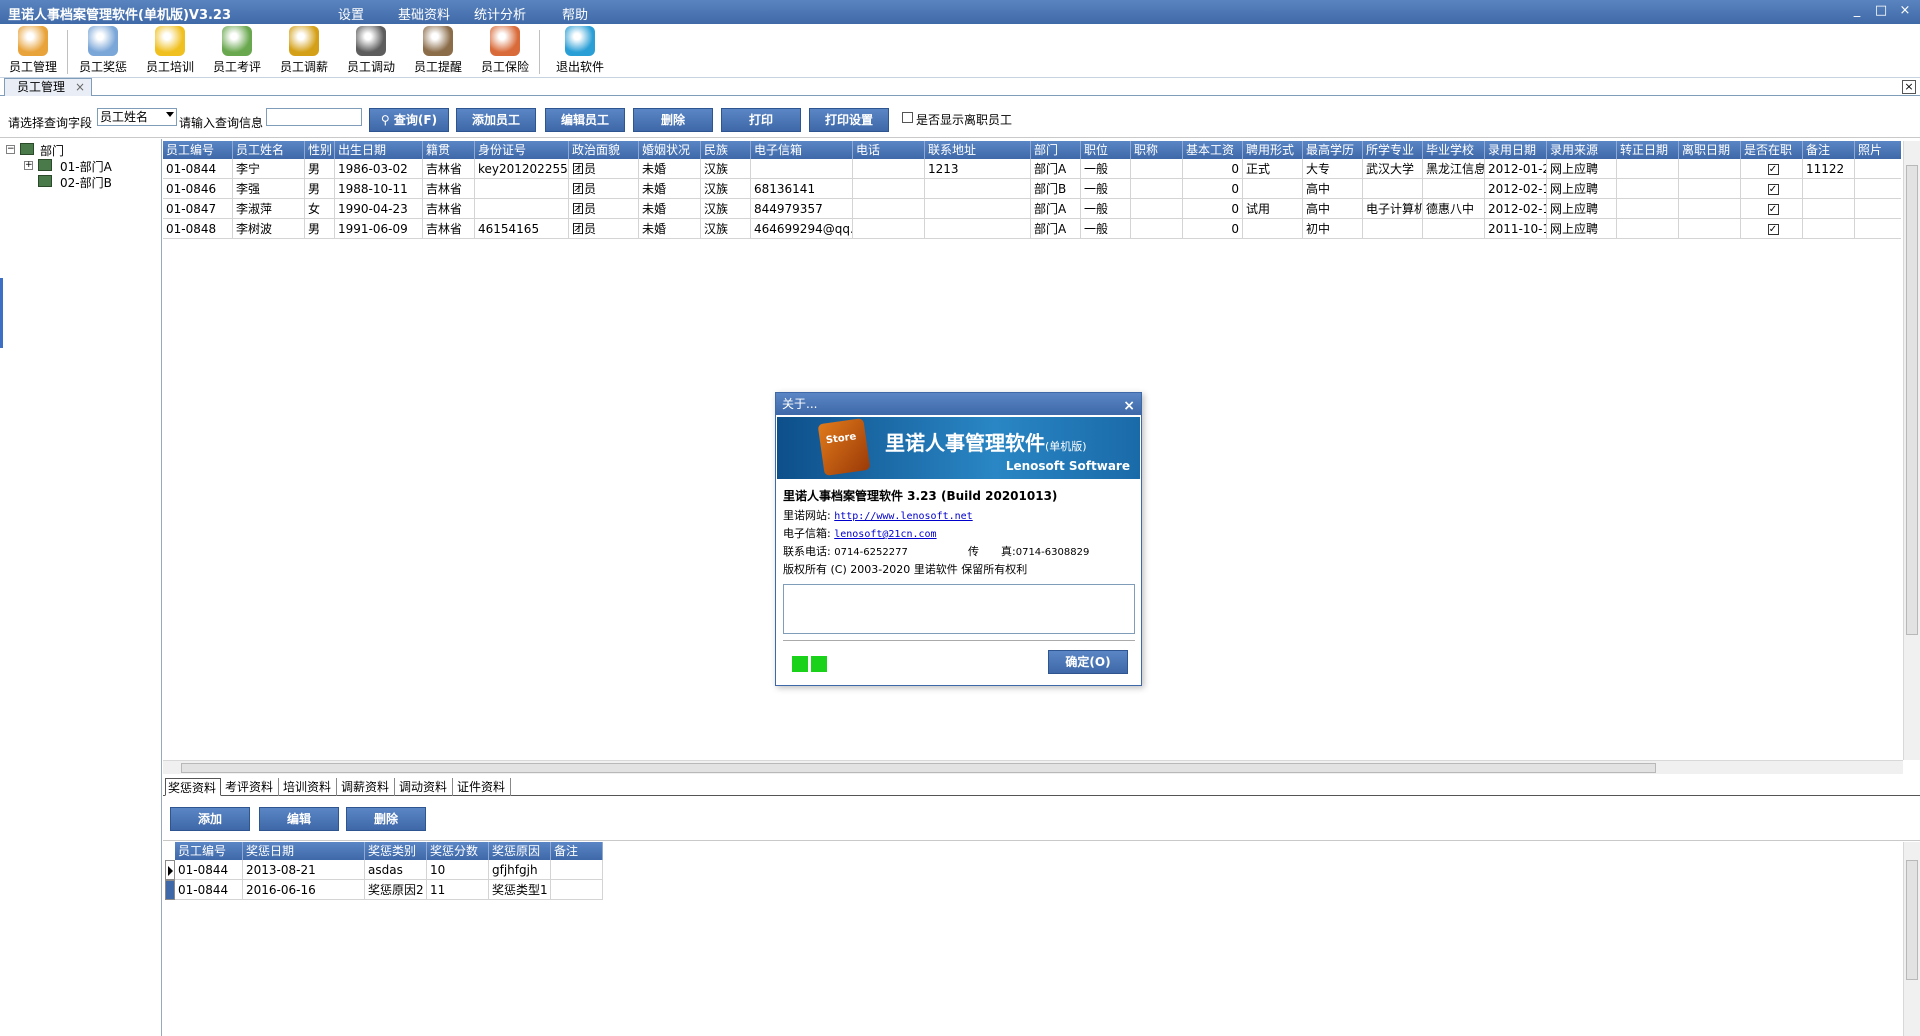 The width and height of the screenshot is (1920, 1036). Describe the element at coordinates (1393, 150) in the screenshot. I see `column-header: 所学专业` at that location.